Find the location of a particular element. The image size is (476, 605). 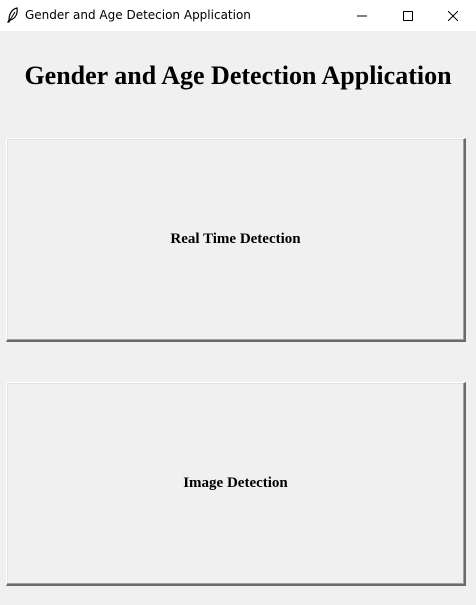

maximize-button is located at coordinates (408, 15).